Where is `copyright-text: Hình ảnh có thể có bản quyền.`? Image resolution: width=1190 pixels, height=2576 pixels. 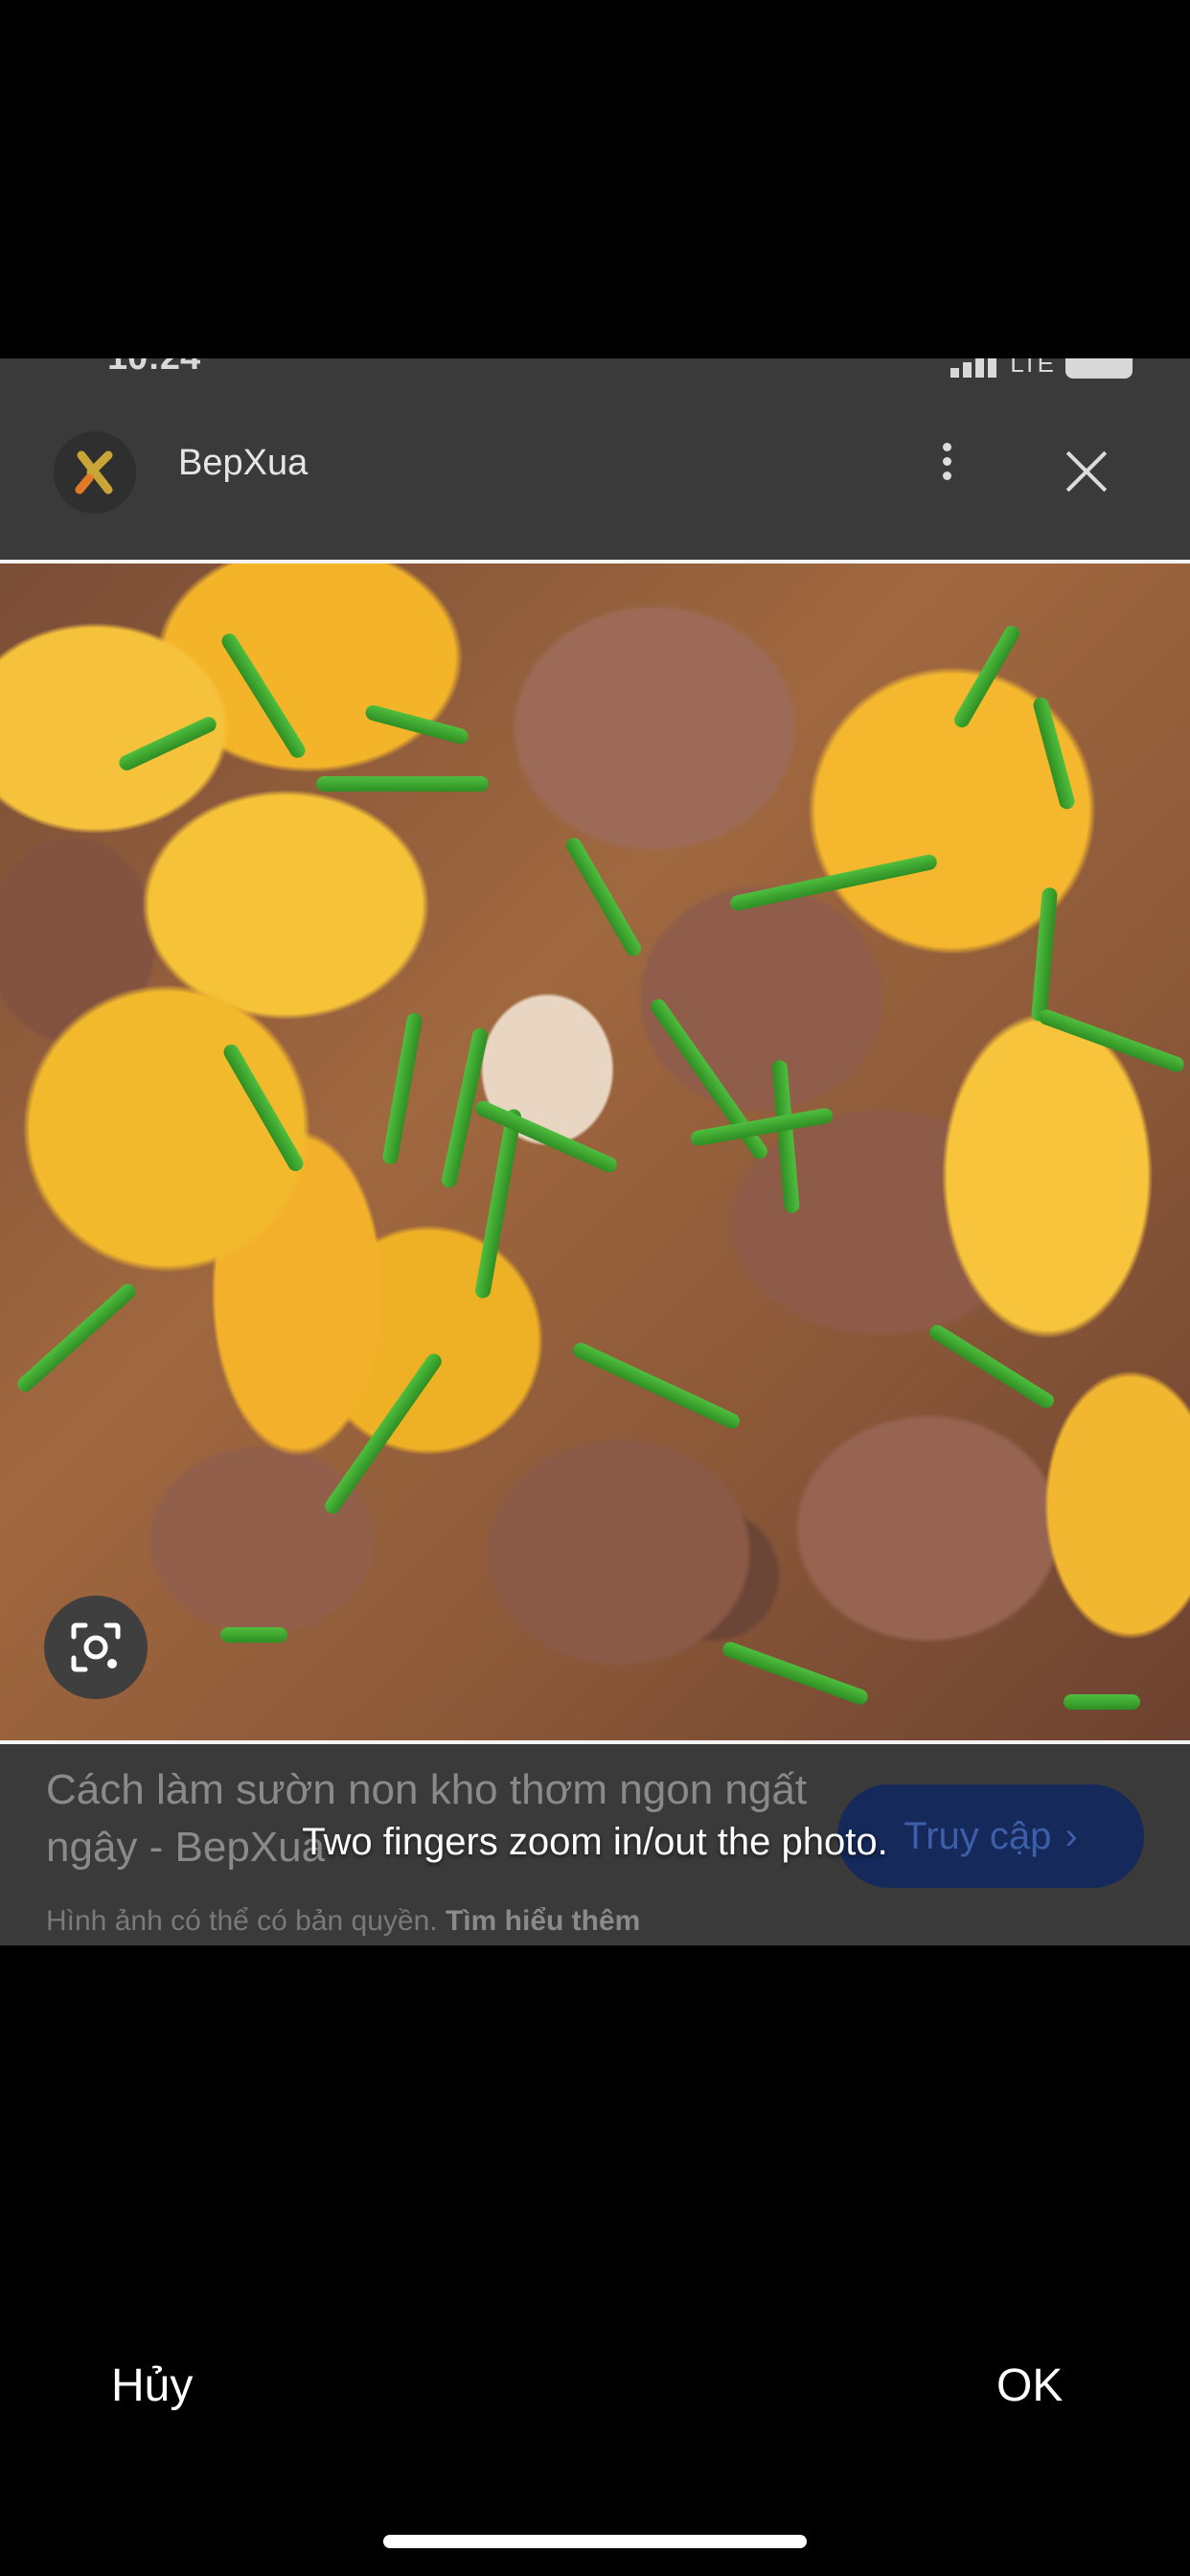
copyright-text: Hình ảnh có thể có bản quyền. is located at coordinates (242, 1921).